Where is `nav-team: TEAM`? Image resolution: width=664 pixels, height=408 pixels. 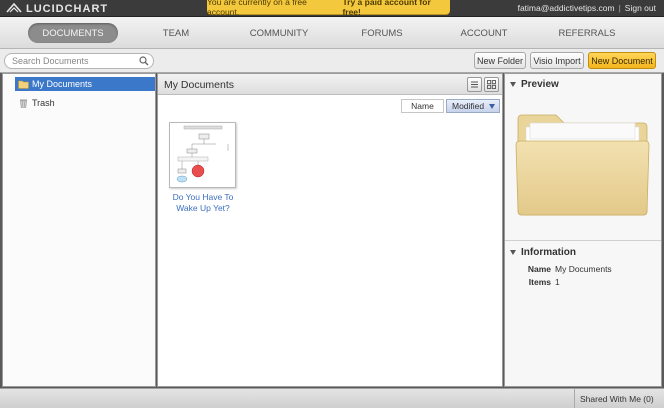 nav-team: TEAM is located at coordinates (176, 33).